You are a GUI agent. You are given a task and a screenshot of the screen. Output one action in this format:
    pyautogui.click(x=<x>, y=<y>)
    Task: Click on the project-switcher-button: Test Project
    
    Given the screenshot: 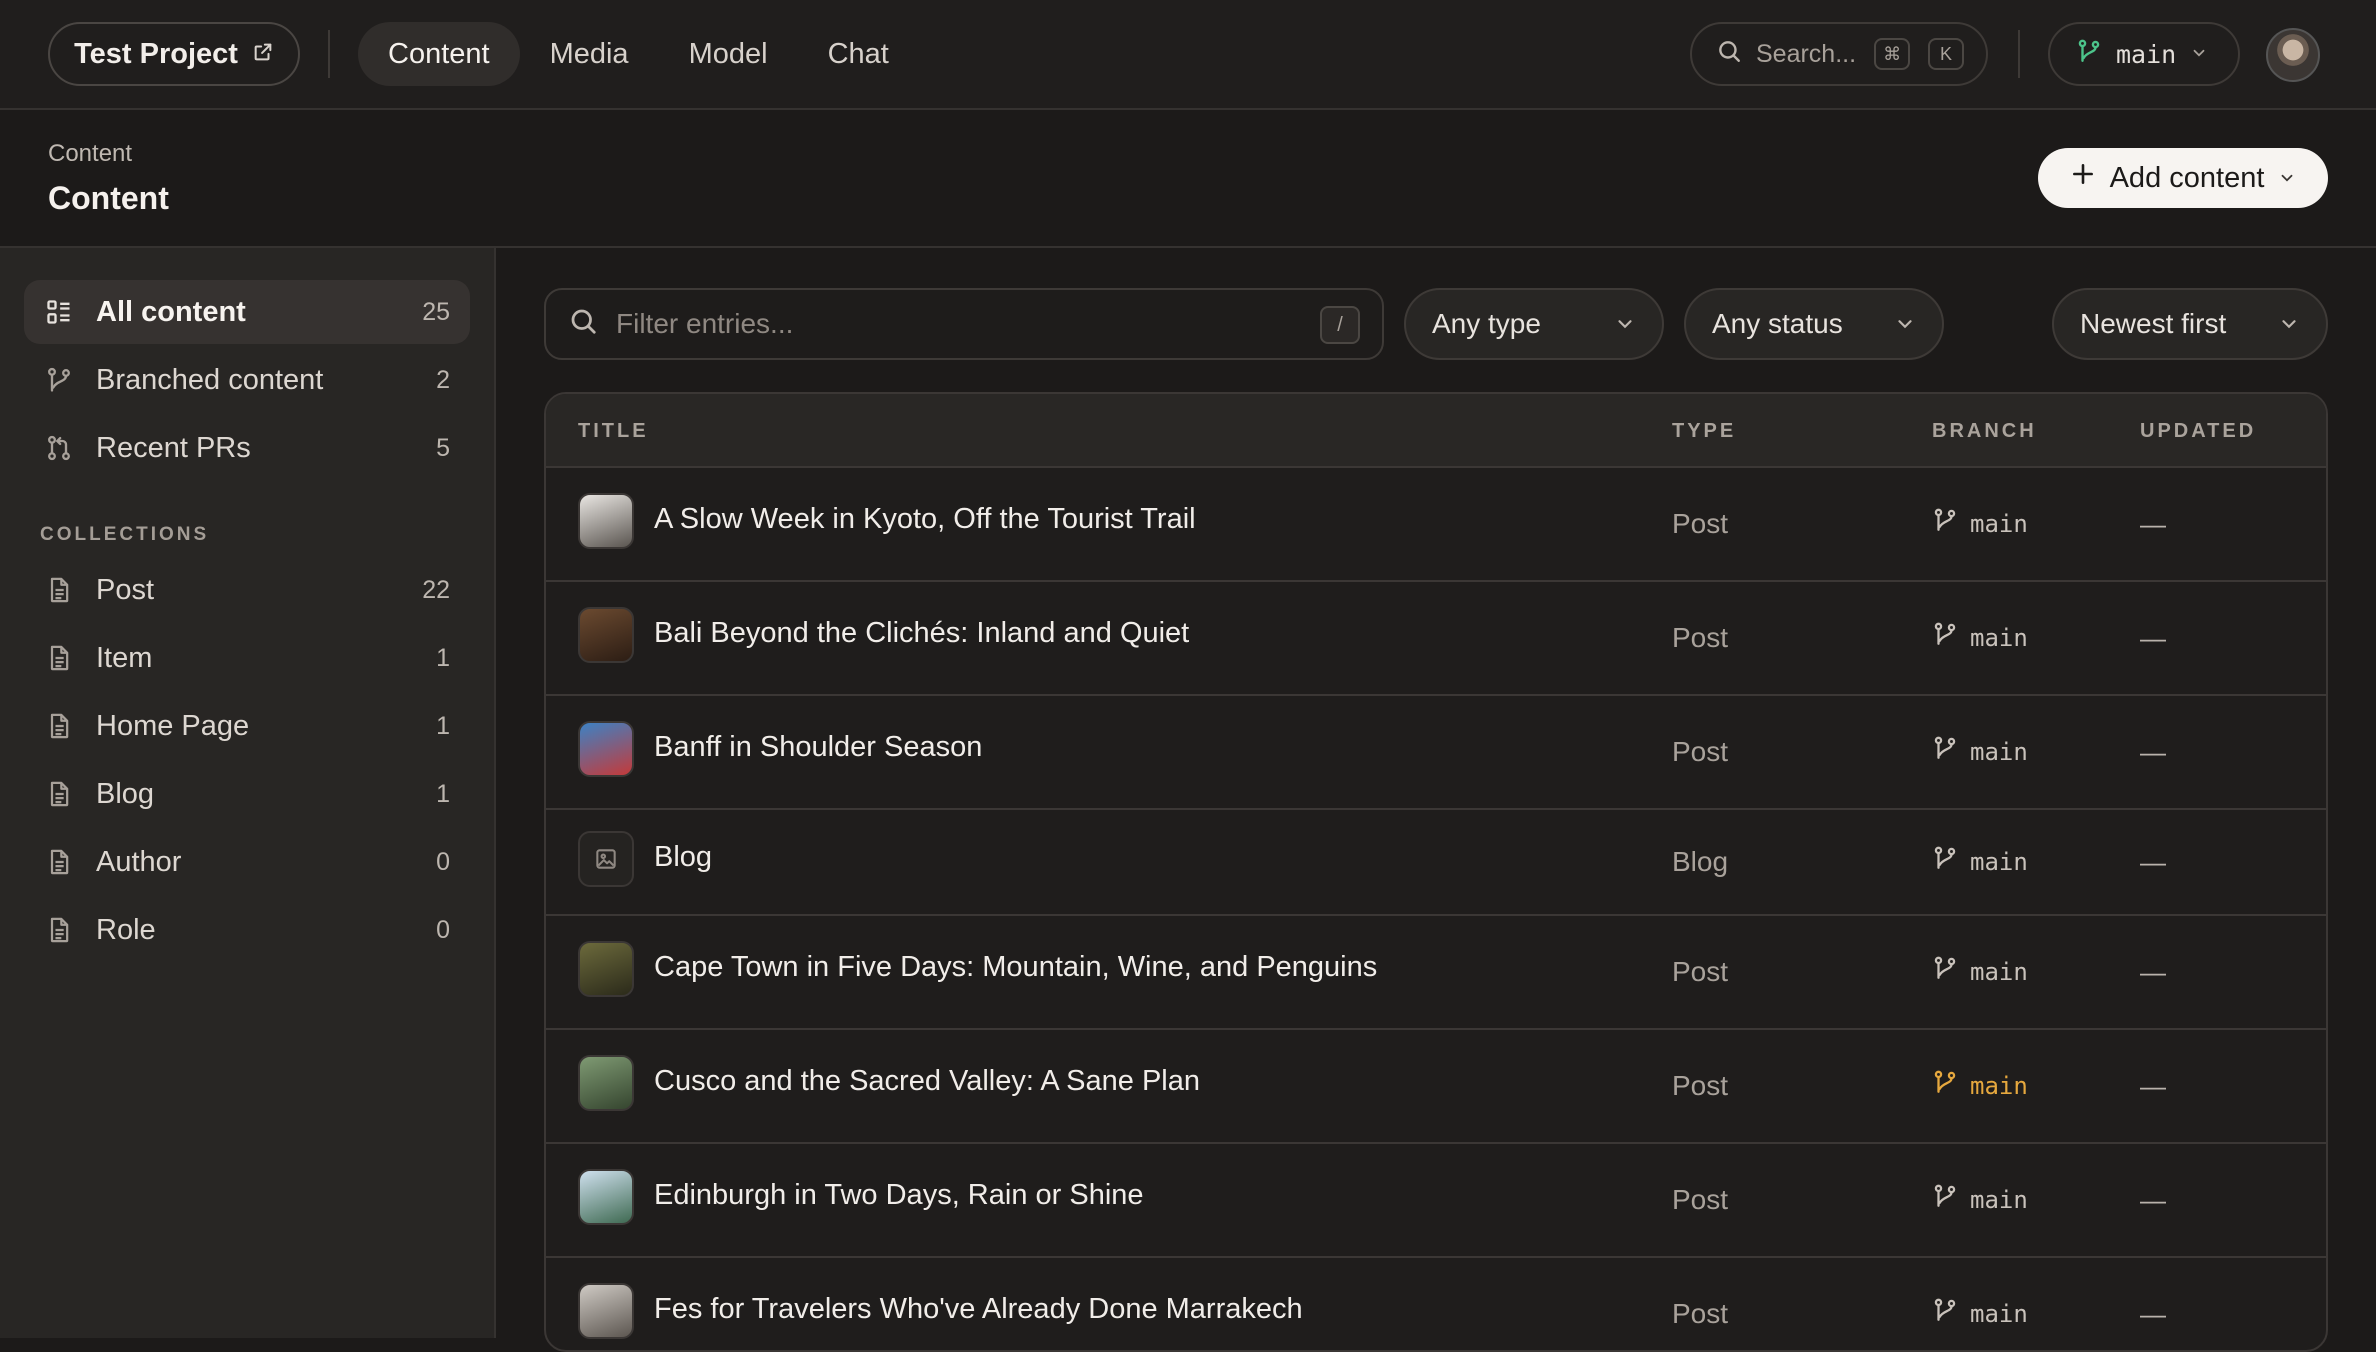 What is the action you would take?
    pyautogui.click(x=174, y=54)
    